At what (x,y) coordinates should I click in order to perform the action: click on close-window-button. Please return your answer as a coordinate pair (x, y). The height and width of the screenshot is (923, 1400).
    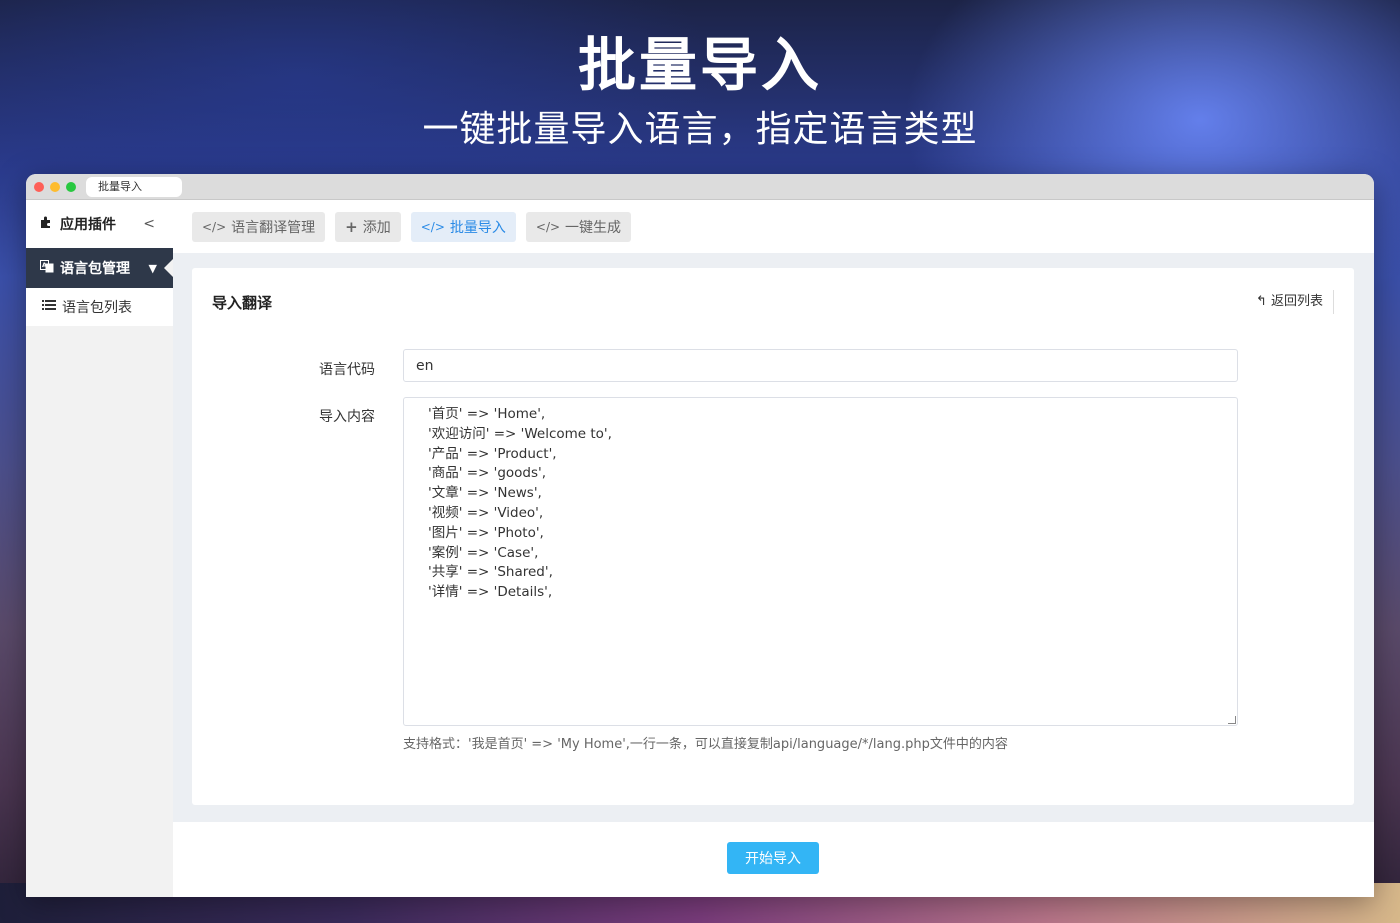
    Looking at the image, I should click on (39, 187).